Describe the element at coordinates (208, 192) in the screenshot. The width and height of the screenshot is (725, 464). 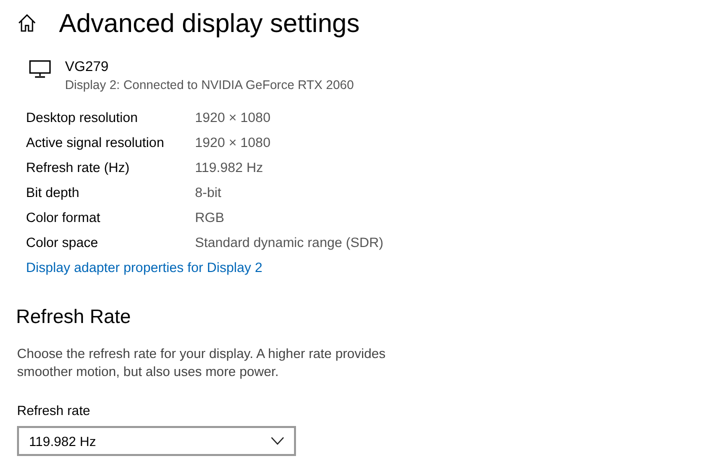
I see `info-value: 8-bit` at that location.